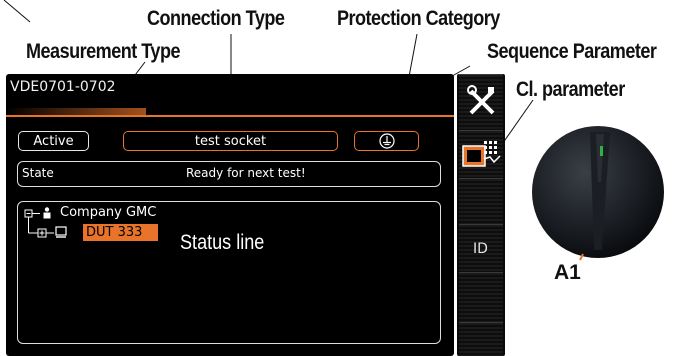 This screenshot has width=674, height=356. Describe the element at coordinates (61, 232) in the screenshot. I see `device-icon` at that location.